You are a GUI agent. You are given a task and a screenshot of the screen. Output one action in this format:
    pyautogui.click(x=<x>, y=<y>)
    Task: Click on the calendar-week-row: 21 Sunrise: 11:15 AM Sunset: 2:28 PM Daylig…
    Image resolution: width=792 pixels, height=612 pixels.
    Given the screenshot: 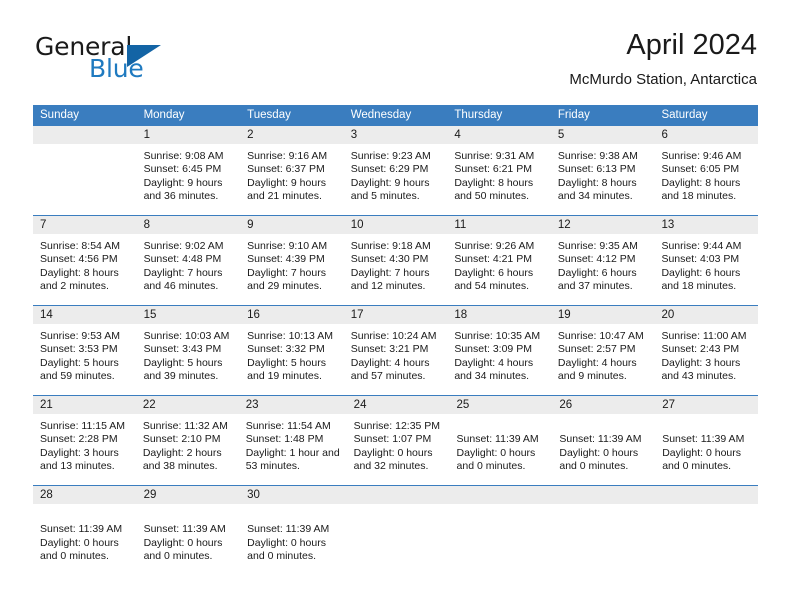 What is the action you would take?
    pyautogui.click(x=396, y=440)
    